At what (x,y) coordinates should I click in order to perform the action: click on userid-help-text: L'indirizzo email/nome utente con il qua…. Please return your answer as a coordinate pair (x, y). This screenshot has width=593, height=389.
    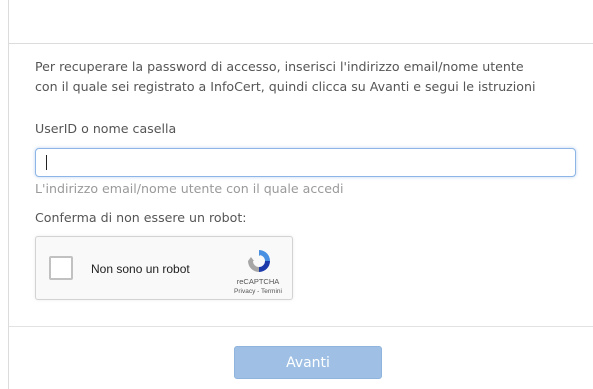
    Looking at the image, I should click on (189, 188).